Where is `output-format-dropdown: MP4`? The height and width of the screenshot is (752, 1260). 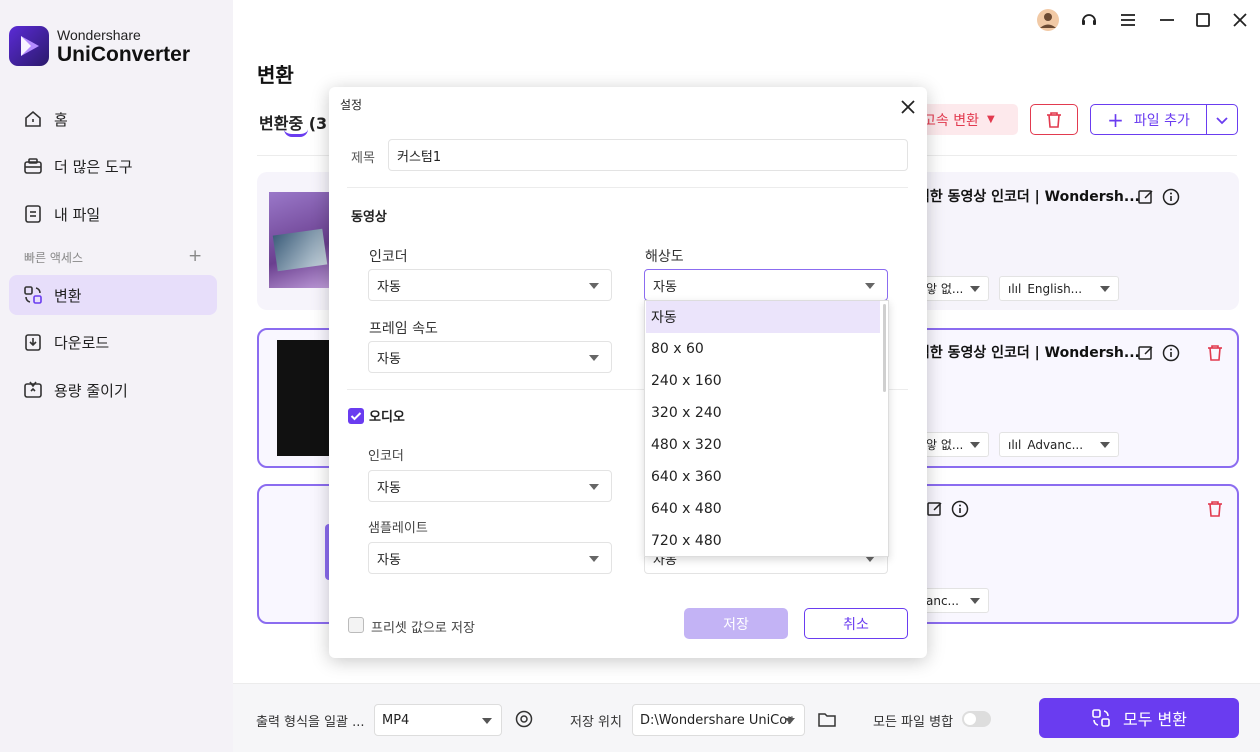
output-format-dropdown: MP4 is located at coordinates (438, 720).